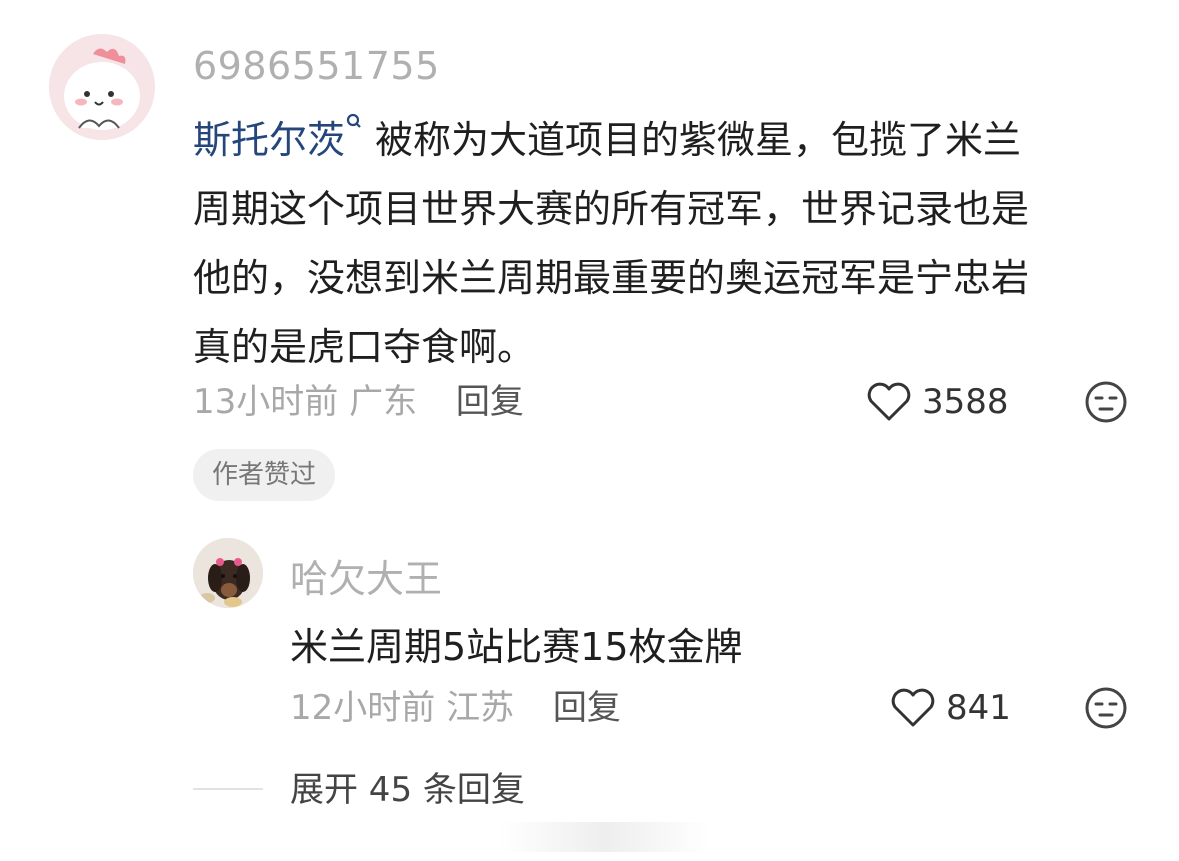 The width and height of the screenshot is (1179, 861). Describe the element at coordinates (269, 140) in the screenshot. I see `search-link-text: 斯托尔茨` at that location.